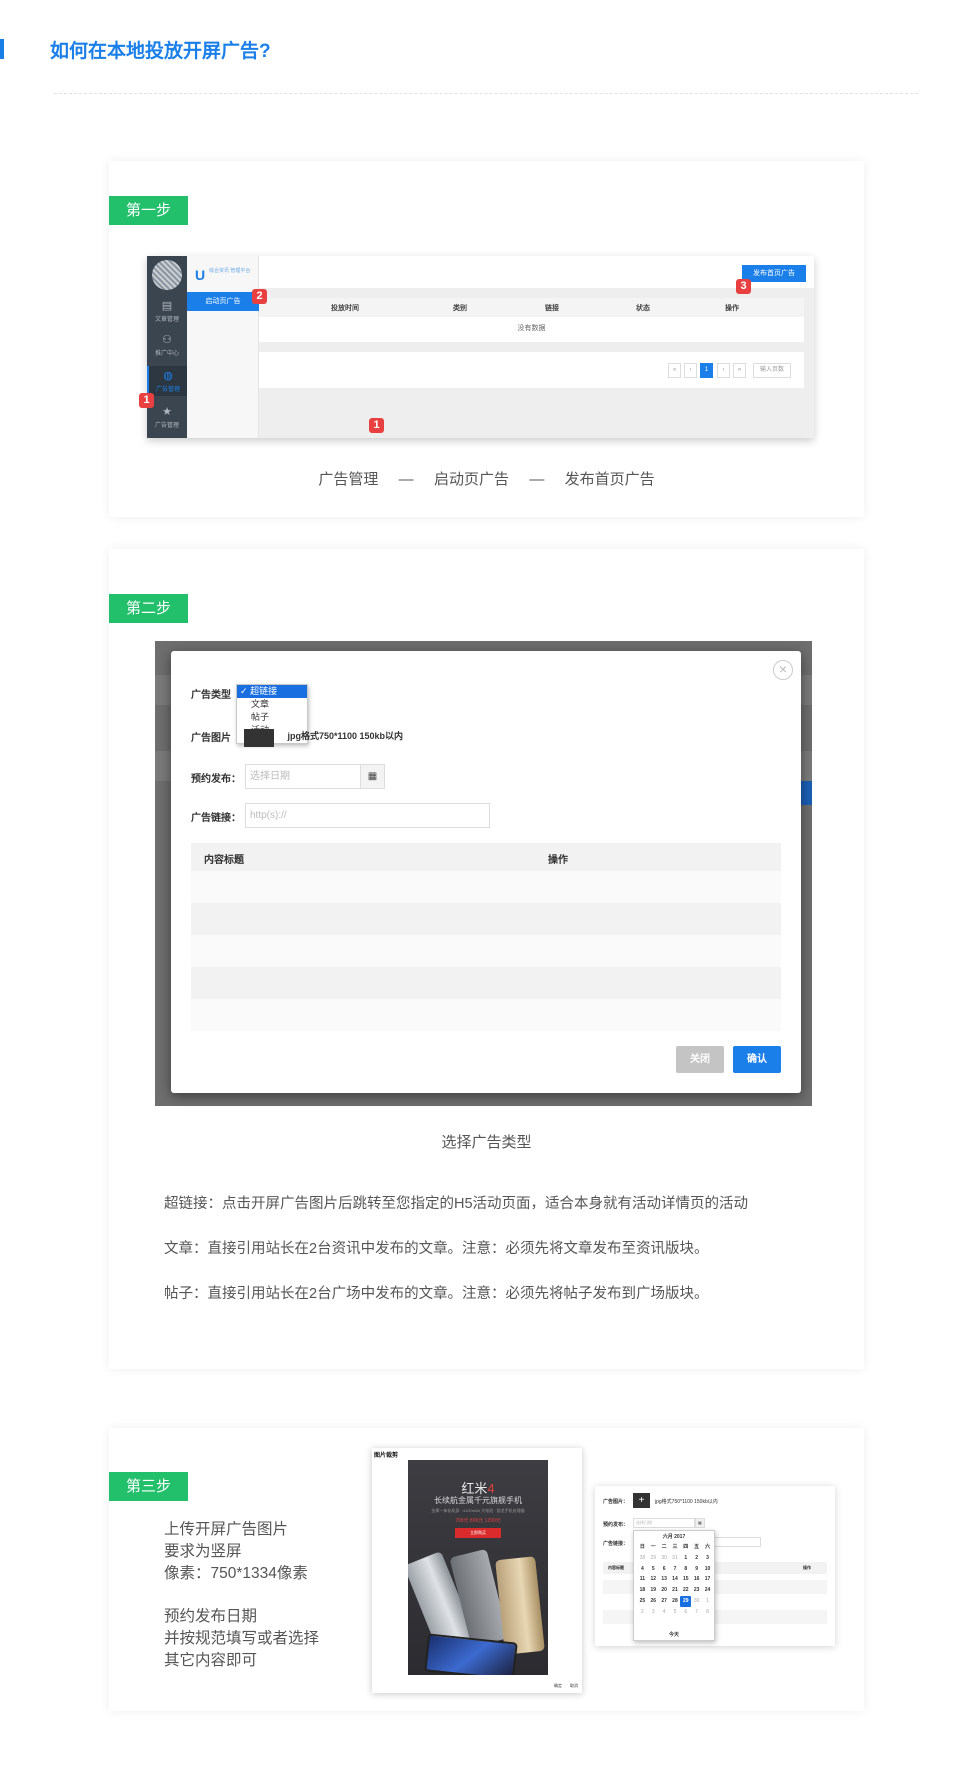 Image resolution: width=970 pixels, height=1784 pixels. I want to click on page-last: », so click(739, 370).